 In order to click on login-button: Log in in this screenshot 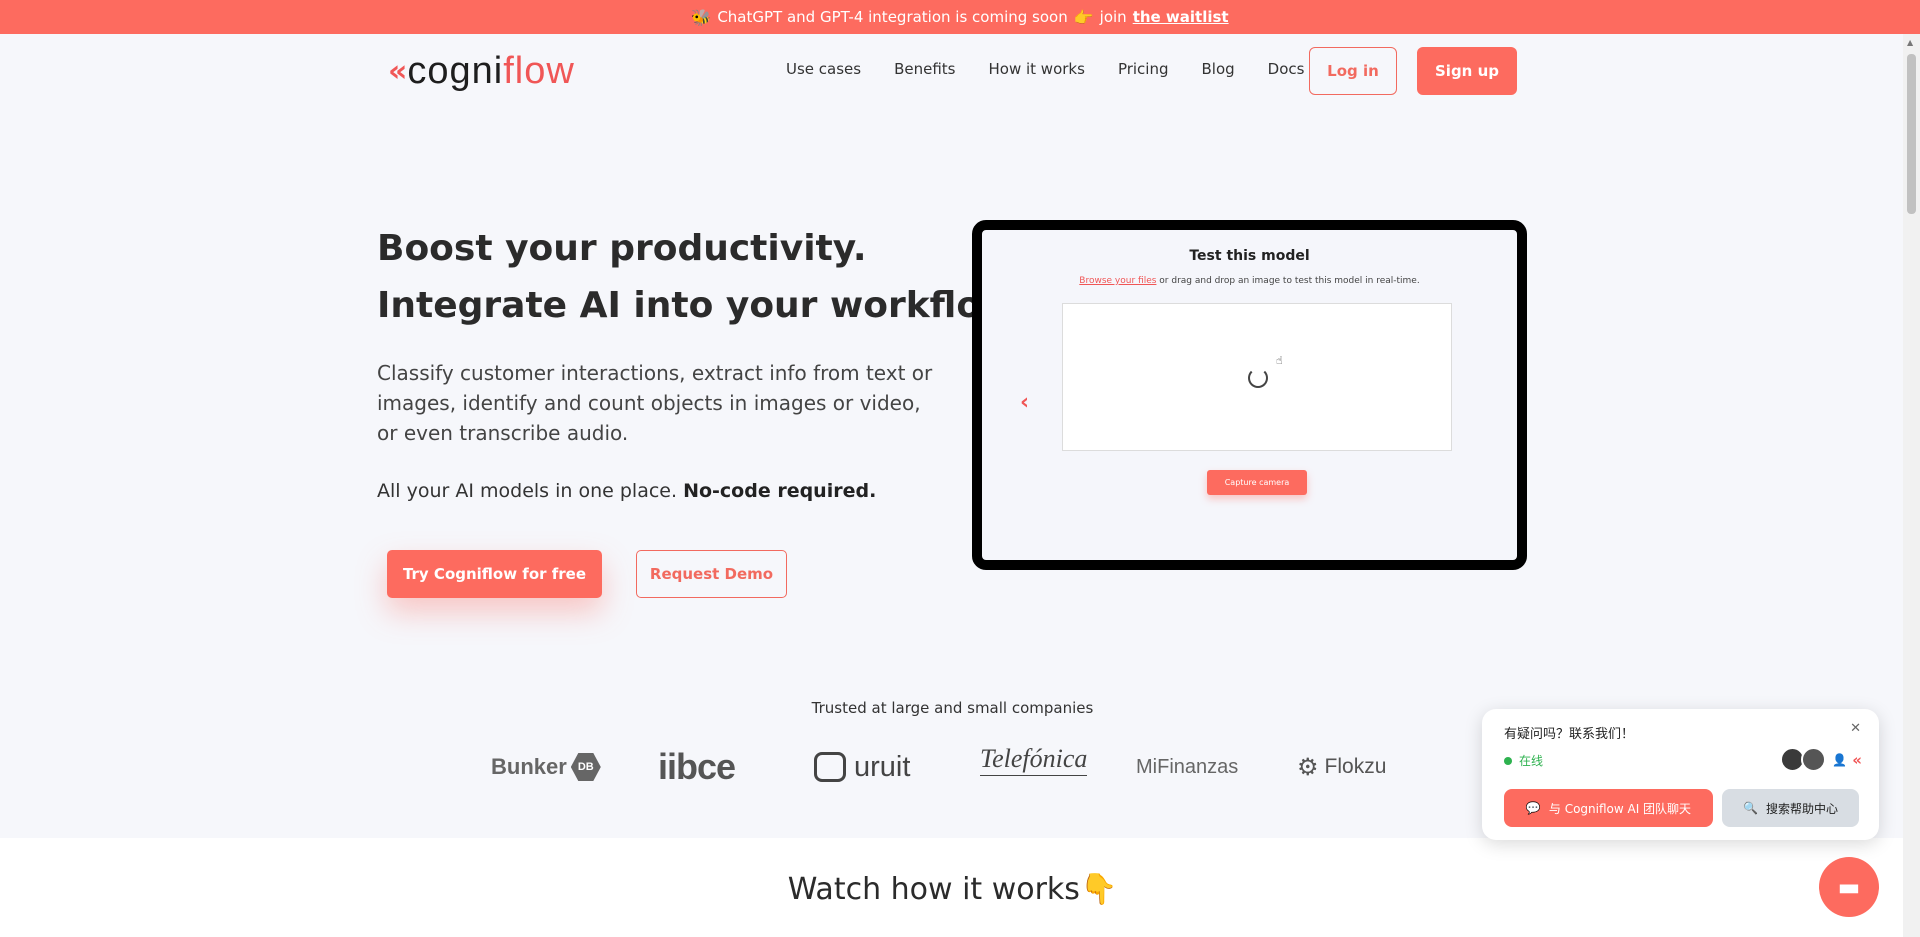, I will do `click(1353, 71)`.